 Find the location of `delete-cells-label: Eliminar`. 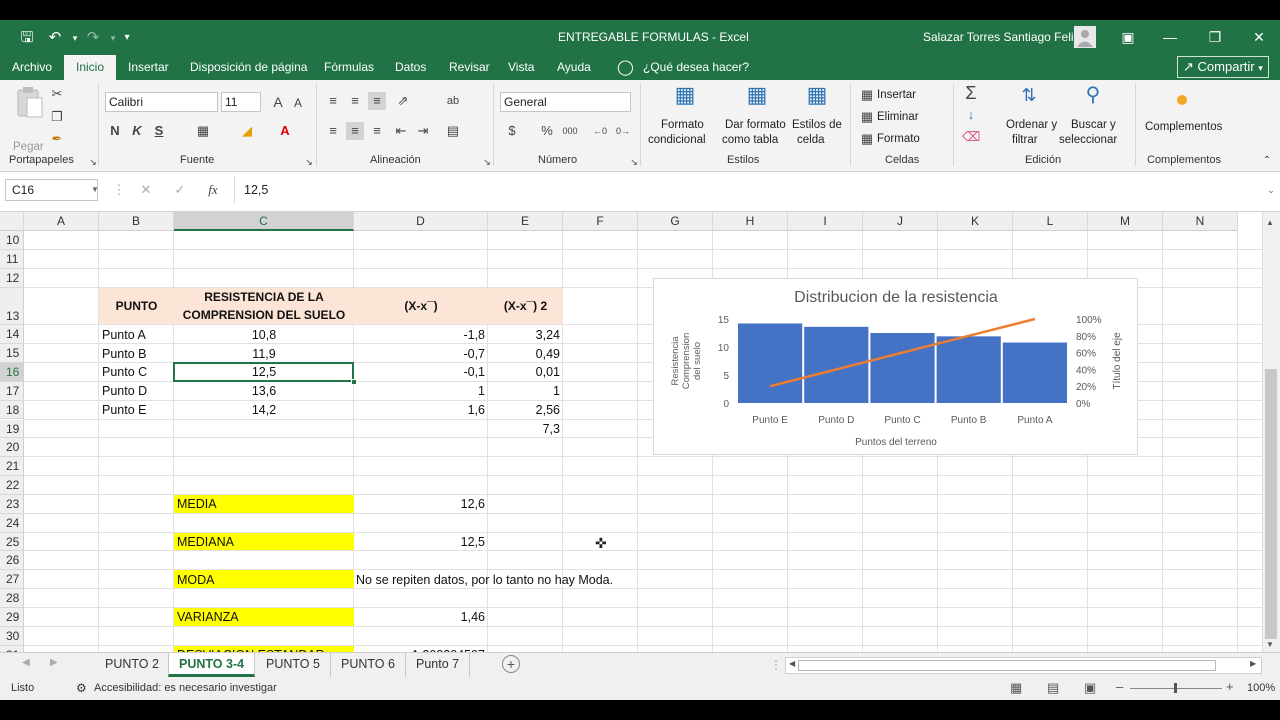

delete-cells-label: Eliminar is located at coordinates (898, 117).